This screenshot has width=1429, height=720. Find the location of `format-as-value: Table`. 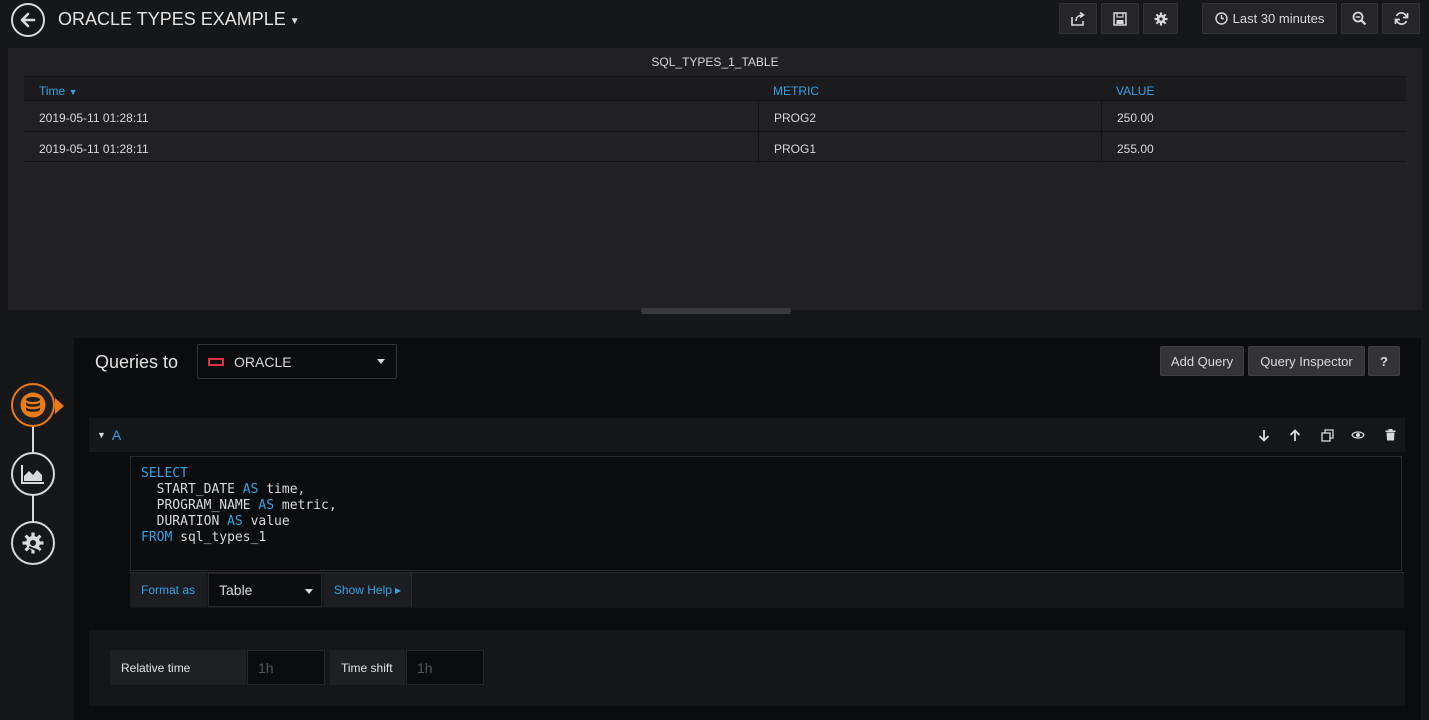

format-as-value: Table is located at coordinates (236, 590).